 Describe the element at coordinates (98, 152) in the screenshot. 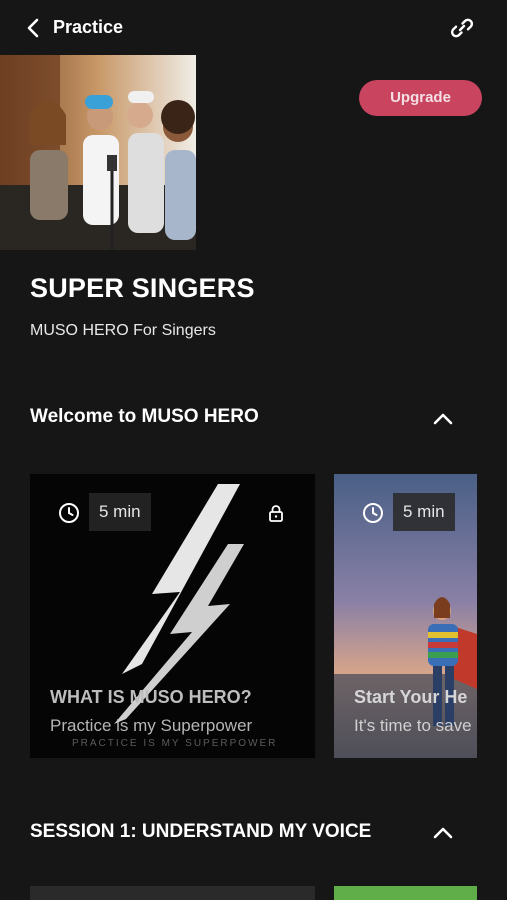

I see `course-cover-image` at that location.